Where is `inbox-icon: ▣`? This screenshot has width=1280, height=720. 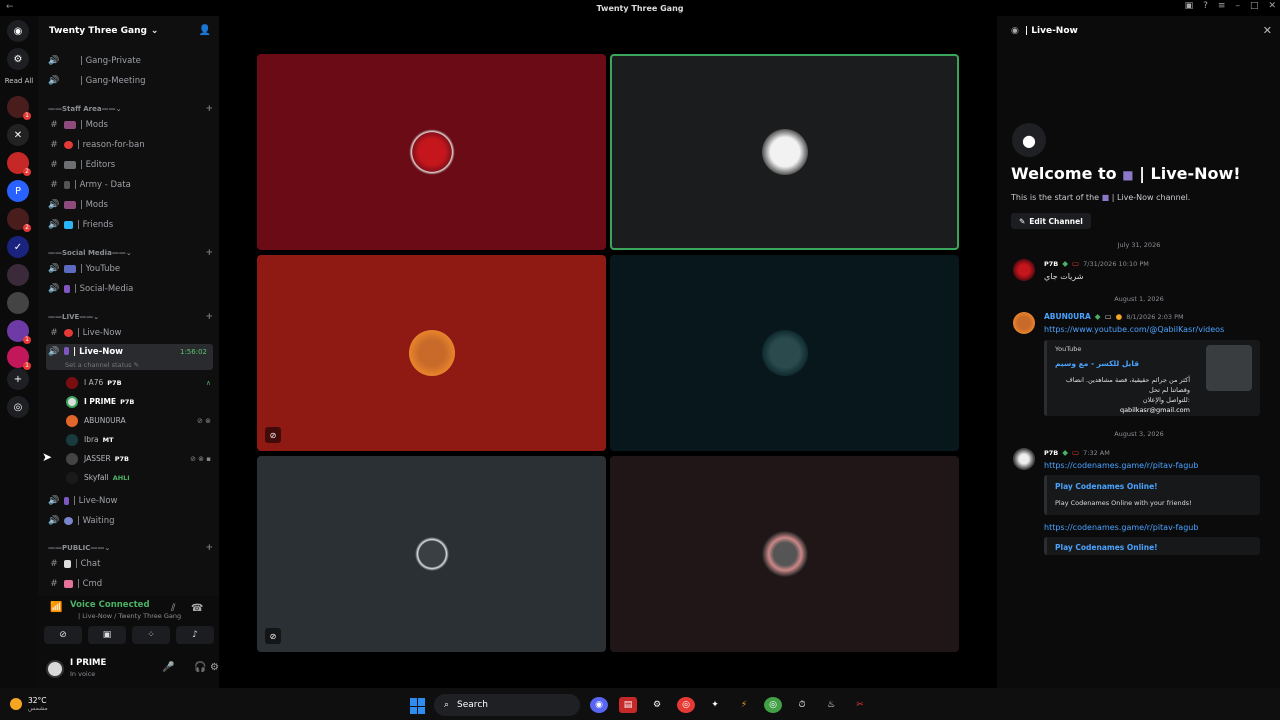 inbox-icon: ▣ is located at coordinates (1189, 6).